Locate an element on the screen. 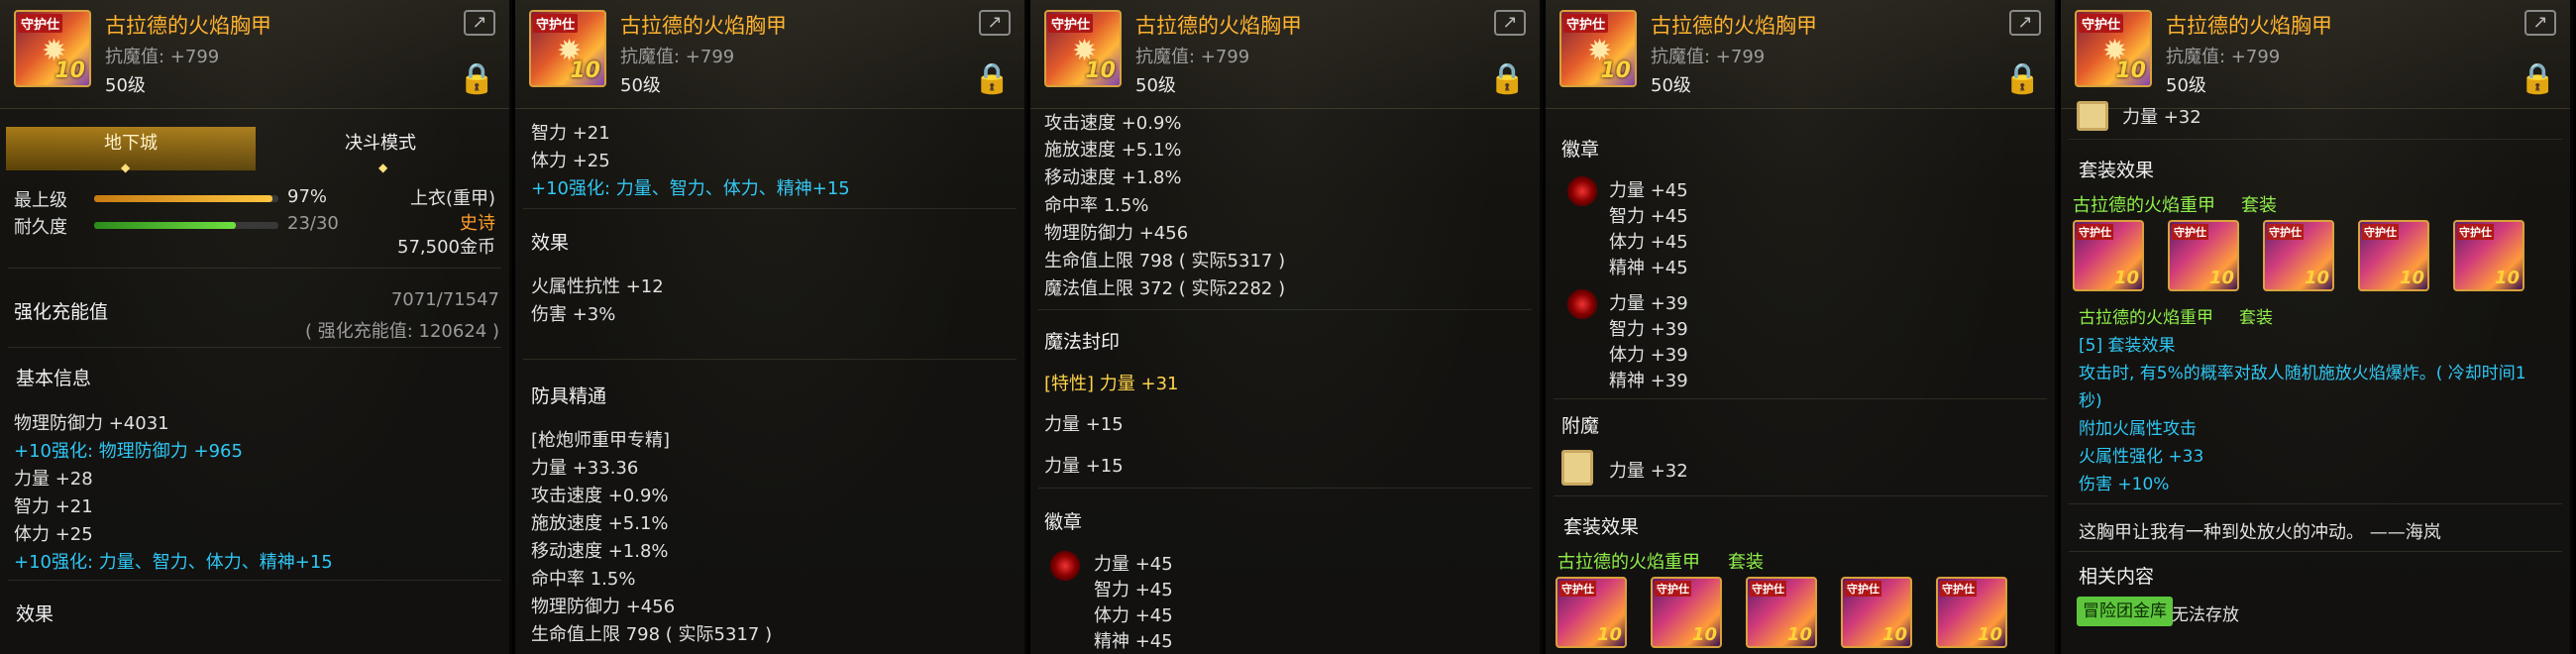  seal-line: [特性] 力量 +31 is located at coordinates (1111, 384).